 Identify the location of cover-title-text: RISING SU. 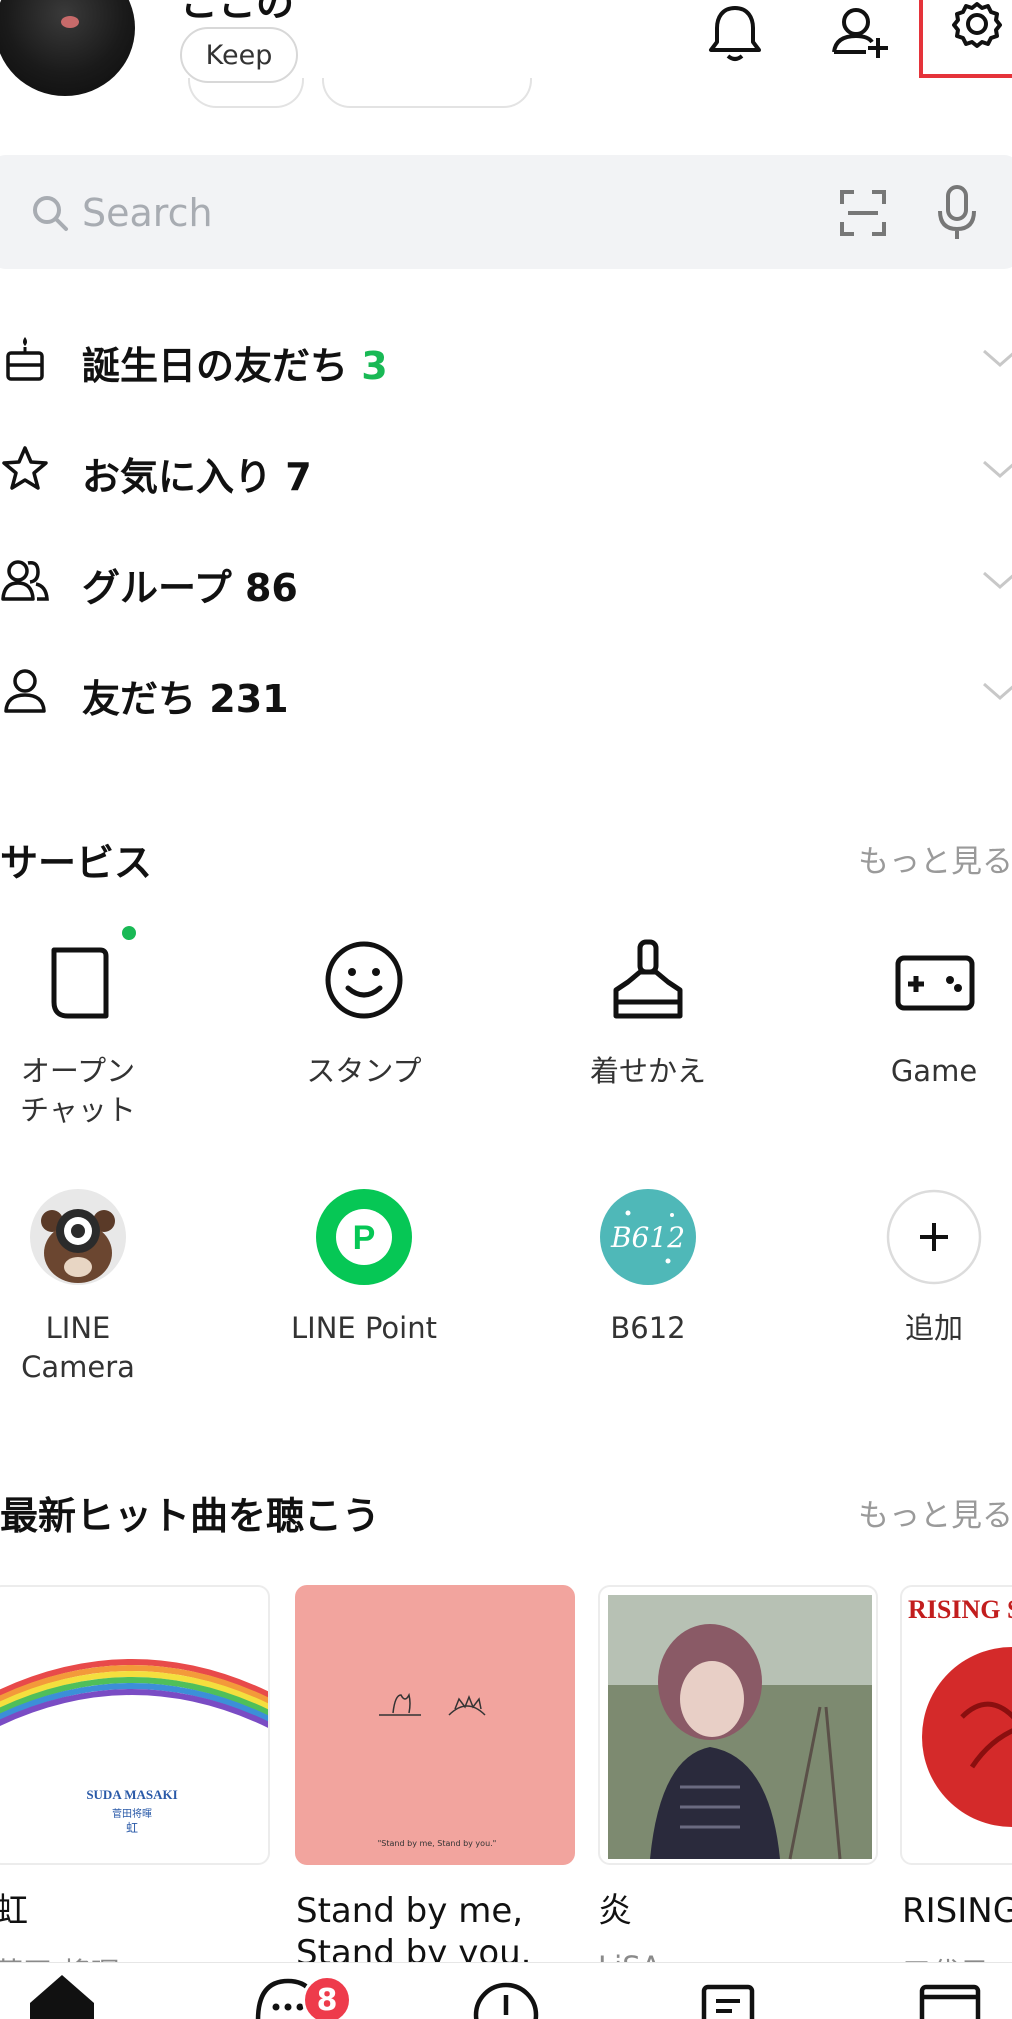
(960, 1609).